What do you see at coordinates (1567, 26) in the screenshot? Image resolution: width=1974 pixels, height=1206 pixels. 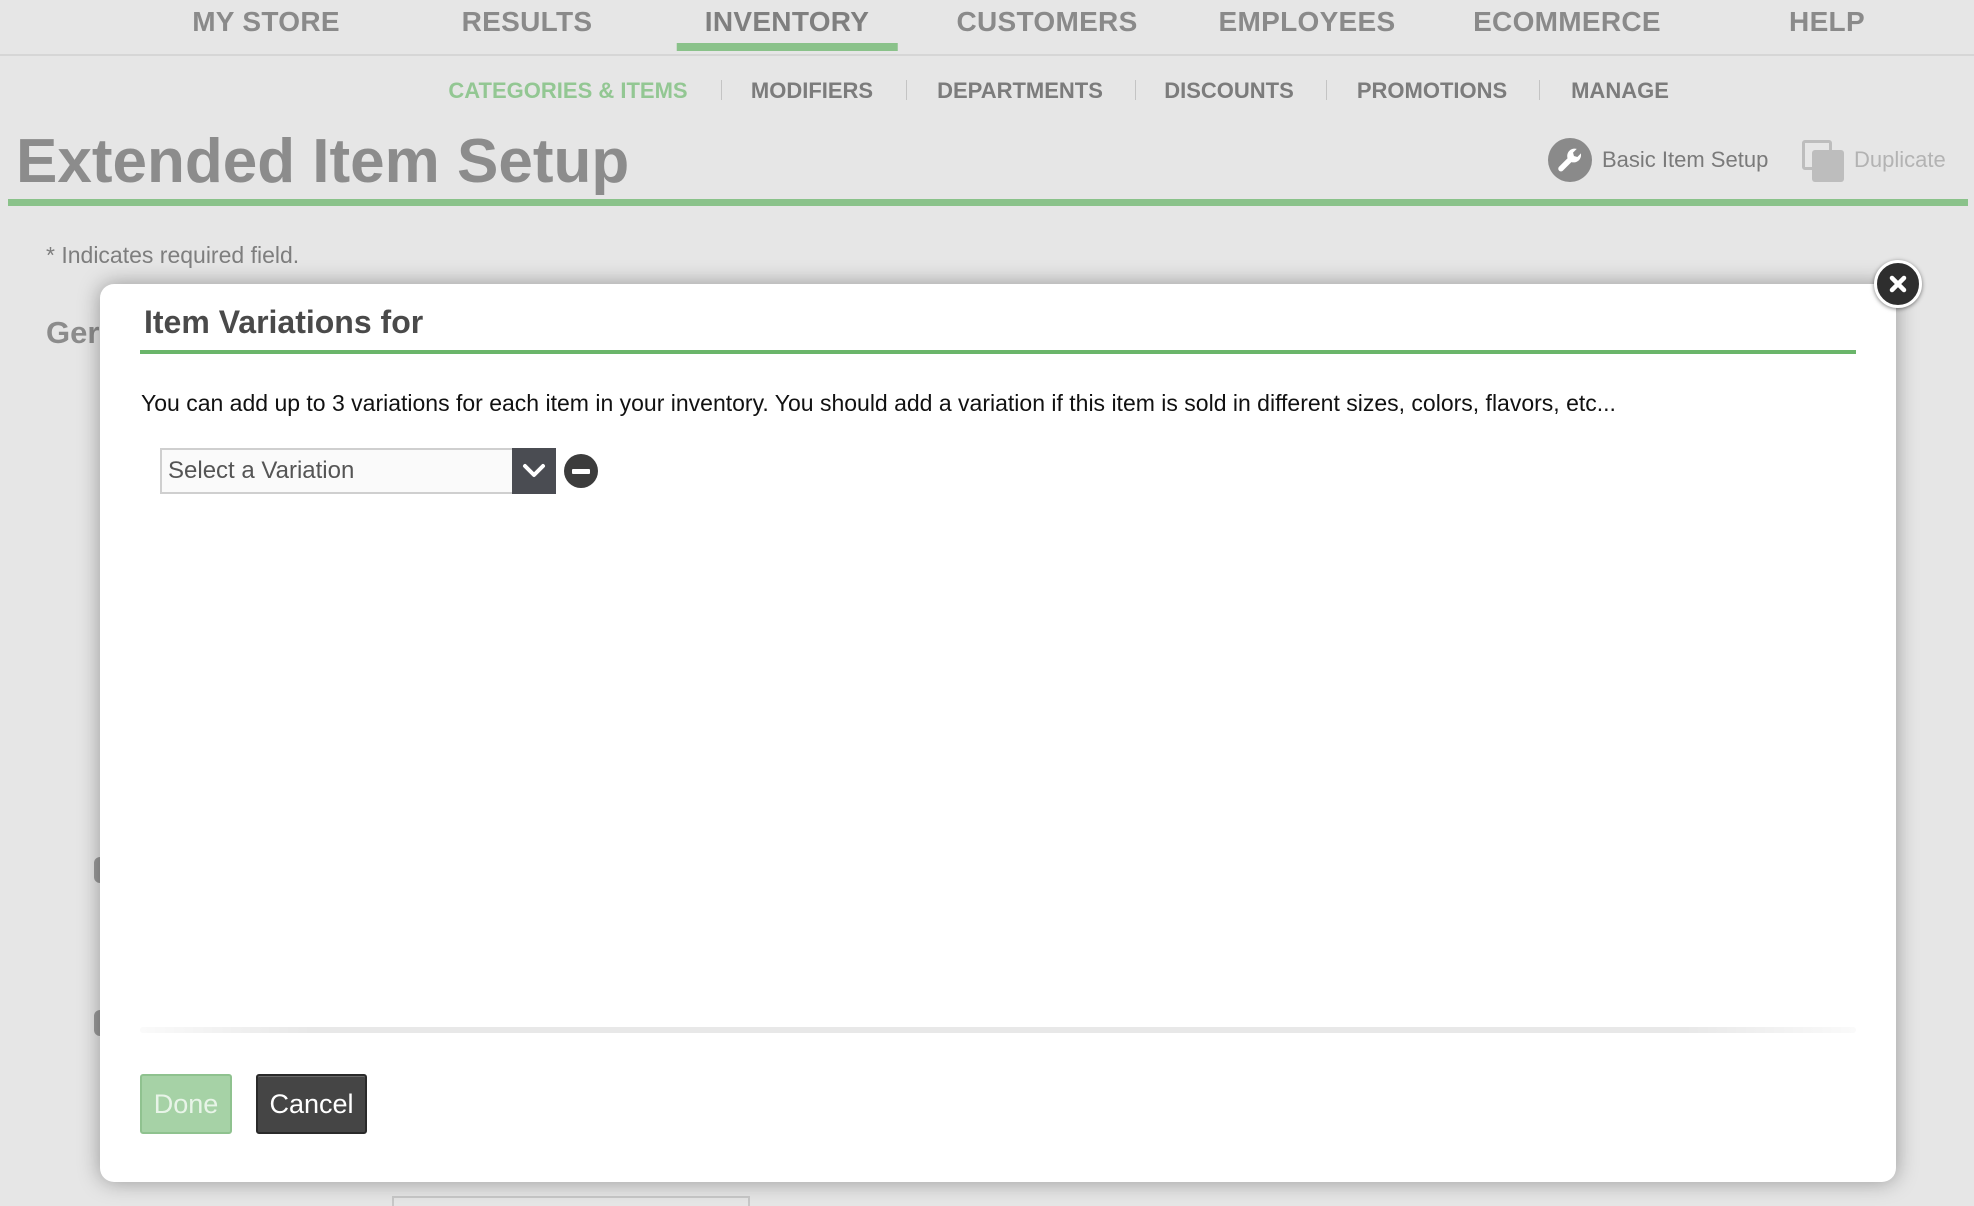 I see `nav-item-ecommerce: ECOMMERCE` at bounding box center [1567, 26].